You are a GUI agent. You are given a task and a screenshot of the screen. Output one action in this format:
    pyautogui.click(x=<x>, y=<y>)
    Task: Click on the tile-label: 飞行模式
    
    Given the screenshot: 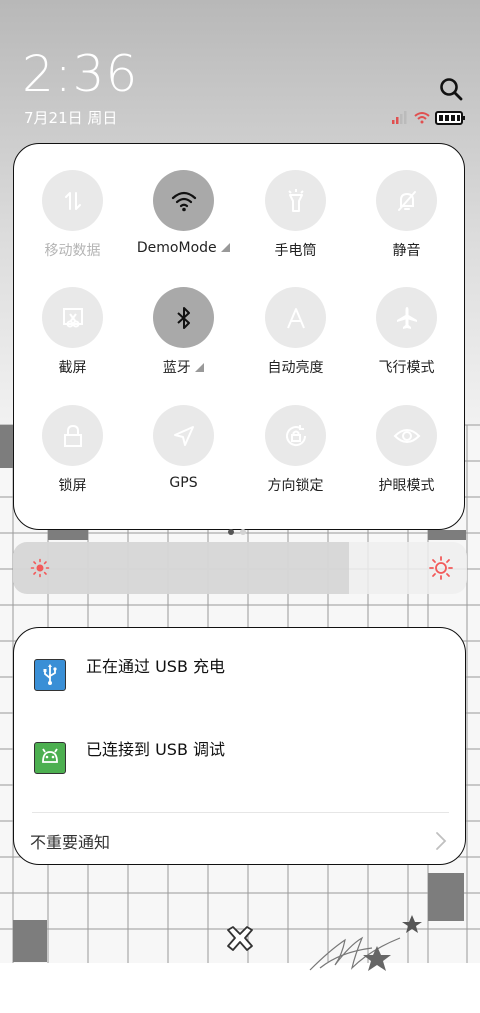 What is the action you would take?
    pyautogui.click(x=406, y=368)
    